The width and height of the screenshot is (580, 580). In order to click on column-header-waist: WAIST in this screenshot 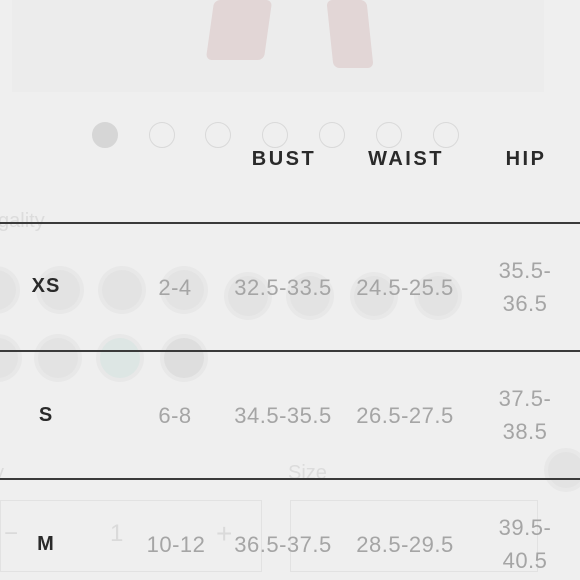, I will do `click(406, 159)`.